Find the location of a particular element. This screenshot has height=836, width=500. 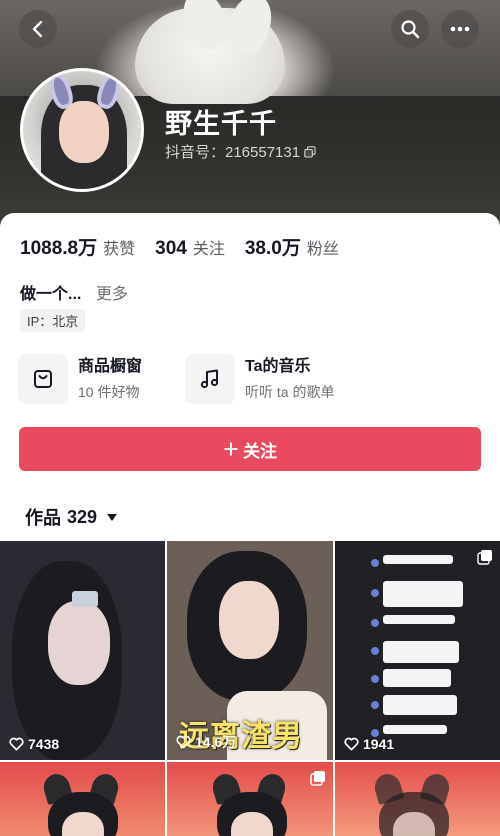

follow-button: 关注 is located at coordinates (250, 449).